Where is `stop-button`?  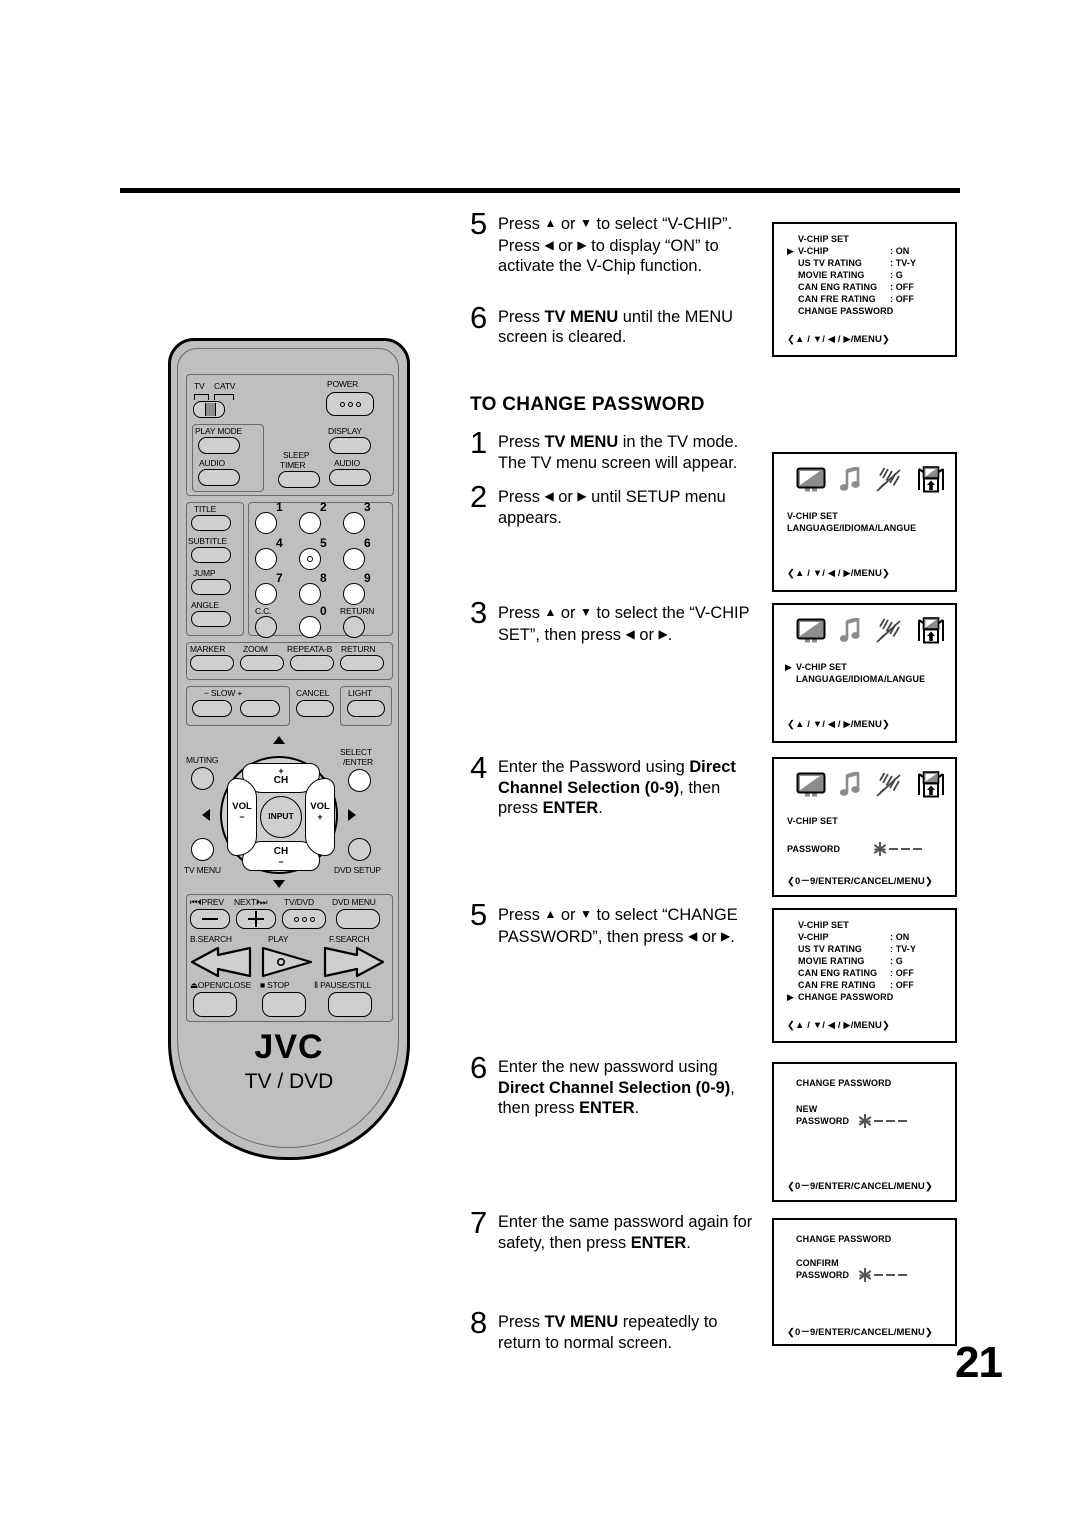
stop-button is located at coordinates (284, 1004).